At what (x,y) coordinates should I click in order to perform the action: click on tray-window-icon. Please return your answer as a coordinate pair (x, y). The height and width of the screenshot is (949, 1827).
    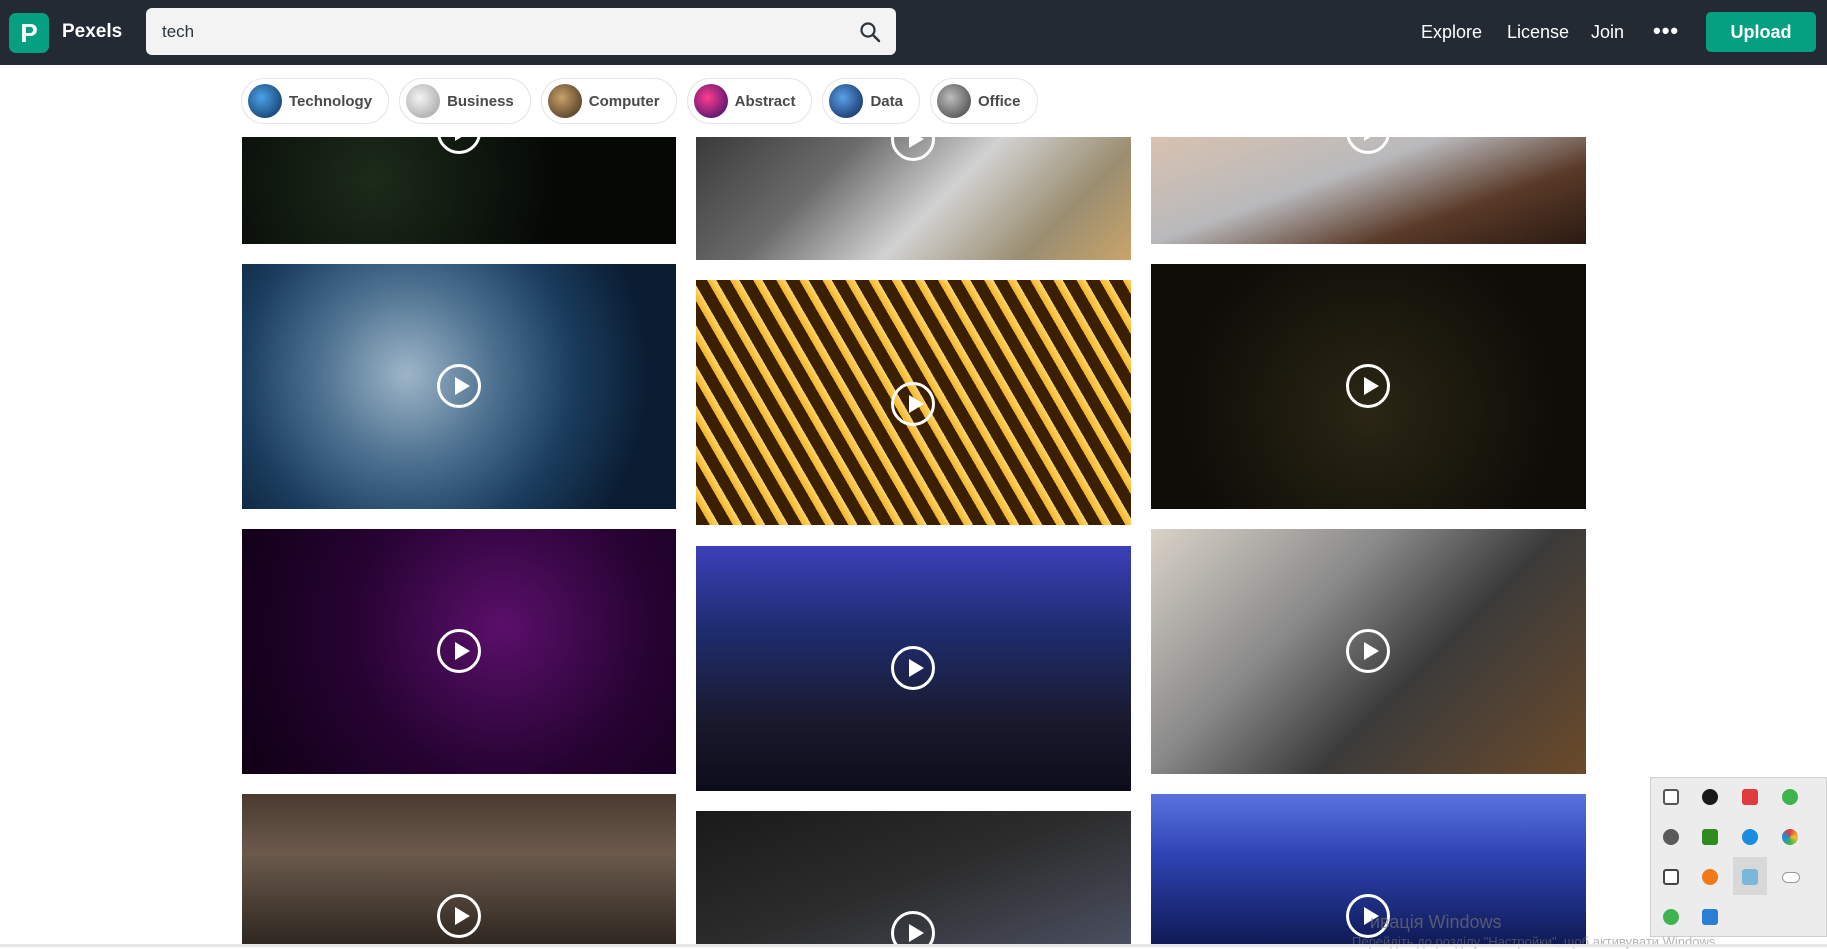
    Looking at the image, I should click on (1671, 797).